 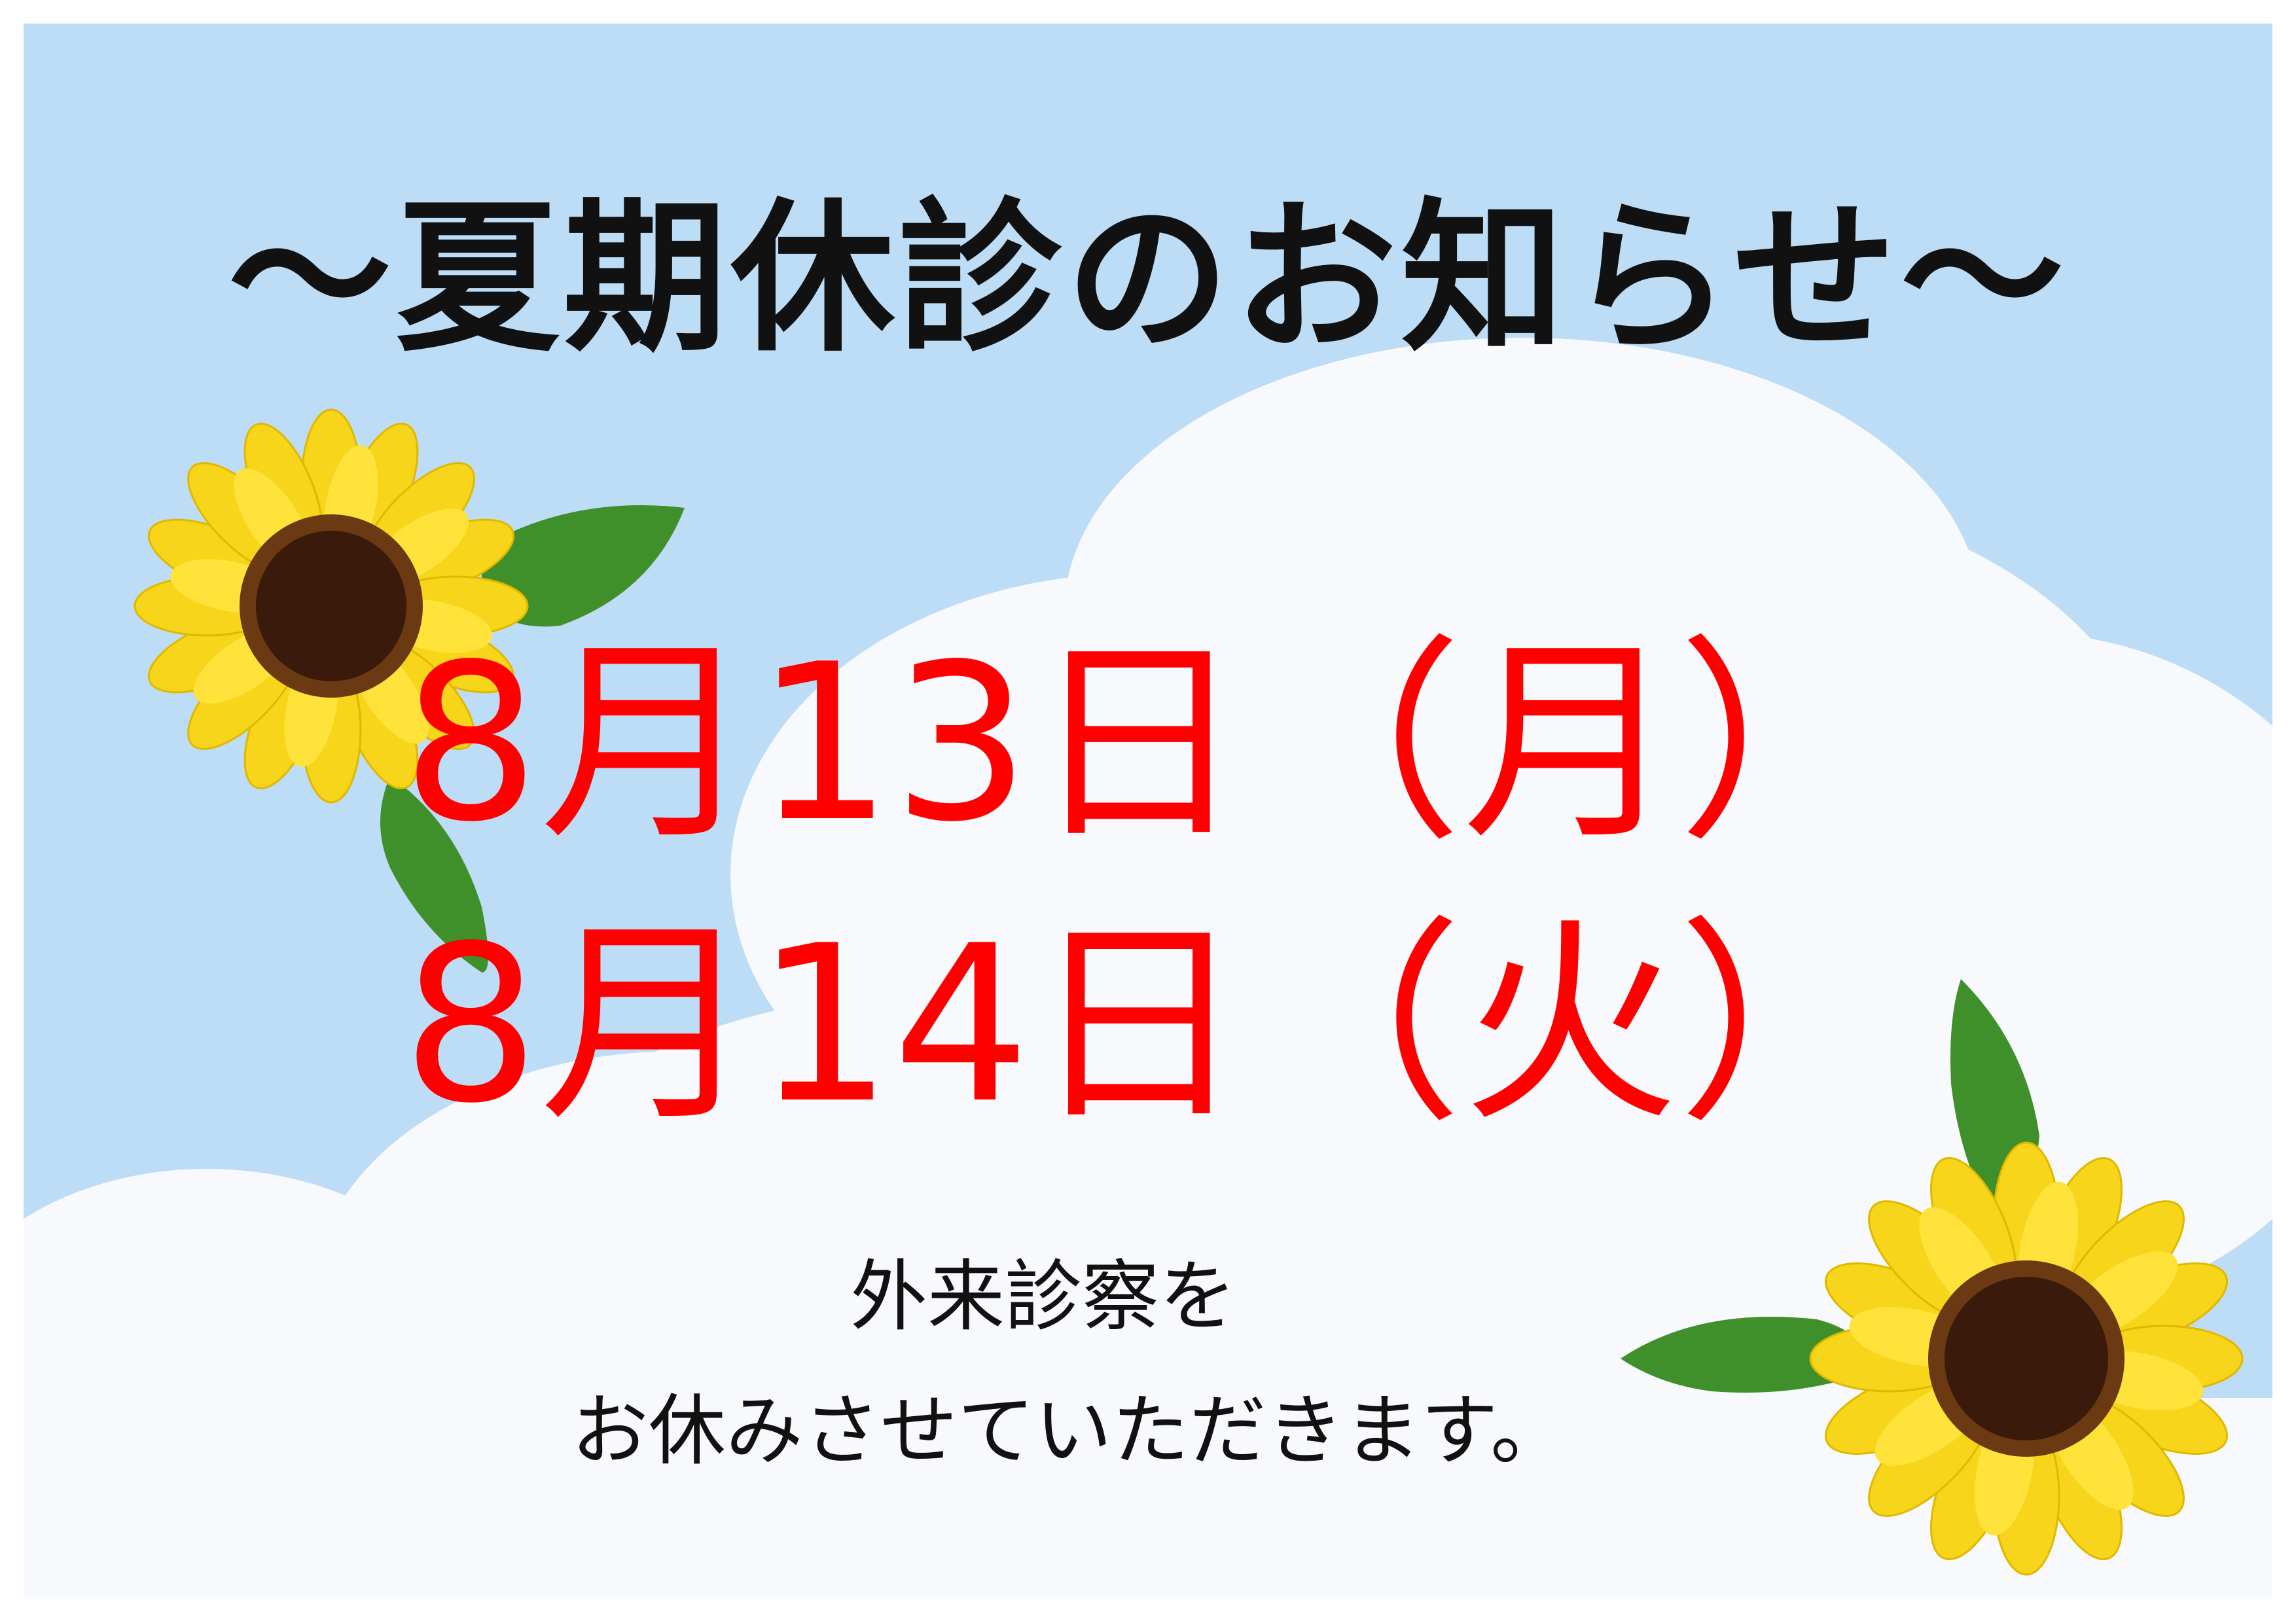 I want to click on closure-date-2: 8月14日（火）, so click(x=1148, y=1024).